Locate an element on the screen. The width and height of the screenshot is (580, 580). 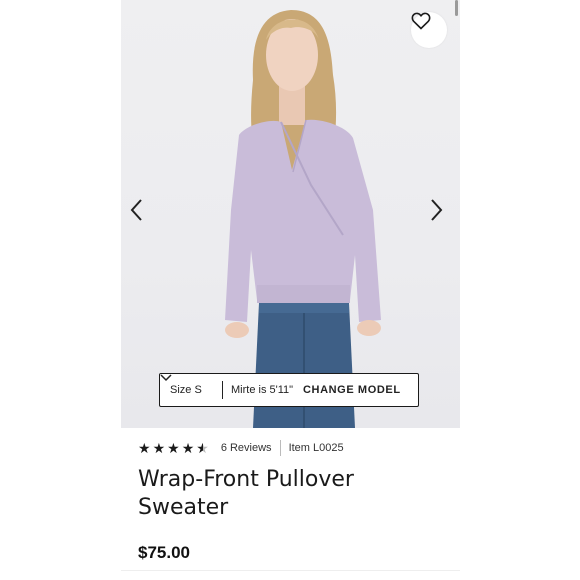
model-info-bar: Size S Mirte is 5'11" CHANGE MODEL is located at coordinates (289, 390).